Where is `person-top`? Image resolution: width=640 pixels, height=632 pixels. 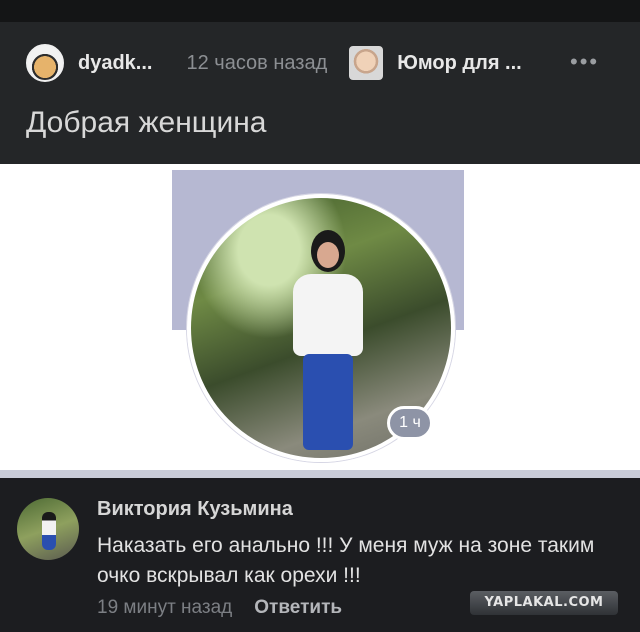 person-top is located at coordinates (328, 315).